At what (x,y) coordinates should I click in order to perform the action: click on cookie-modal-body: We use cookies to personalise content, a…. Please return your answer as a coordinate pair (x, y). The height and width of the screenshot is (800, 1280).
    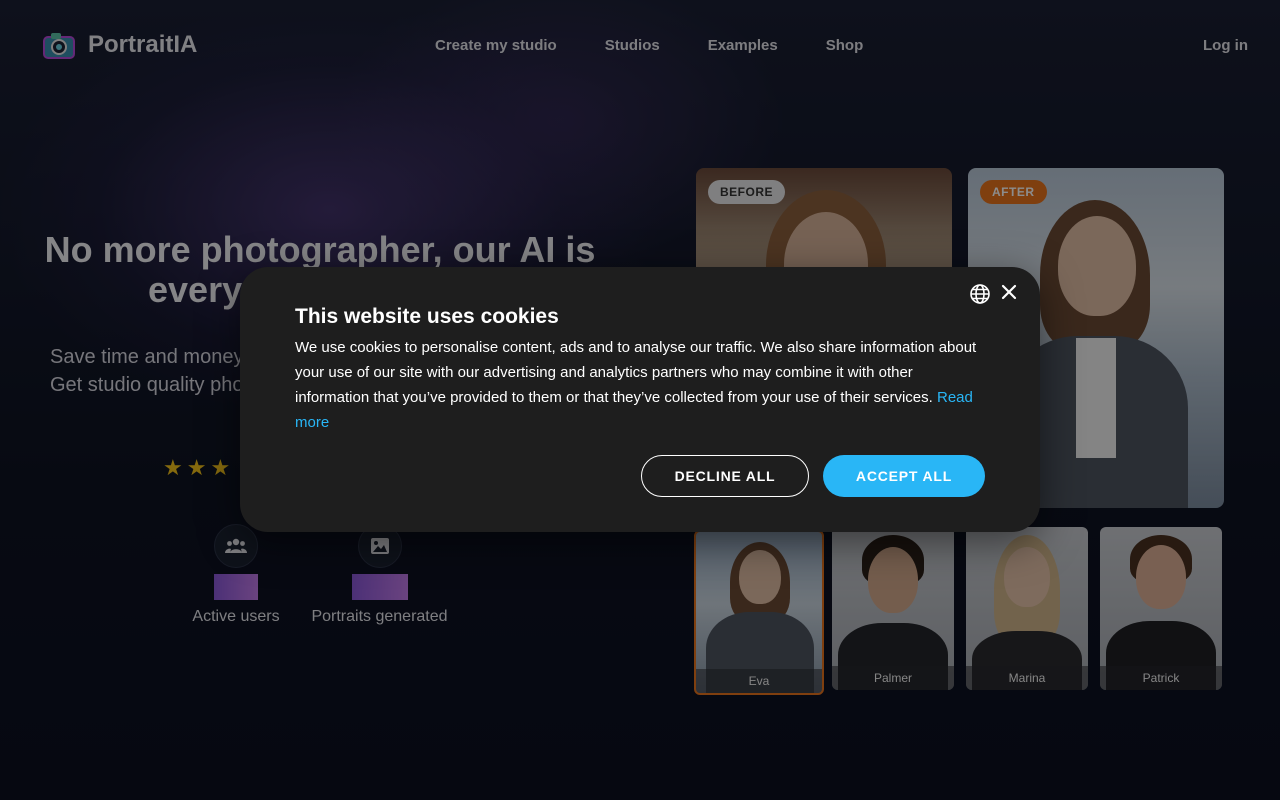
    Looking at the image, I should click on (640, 385).